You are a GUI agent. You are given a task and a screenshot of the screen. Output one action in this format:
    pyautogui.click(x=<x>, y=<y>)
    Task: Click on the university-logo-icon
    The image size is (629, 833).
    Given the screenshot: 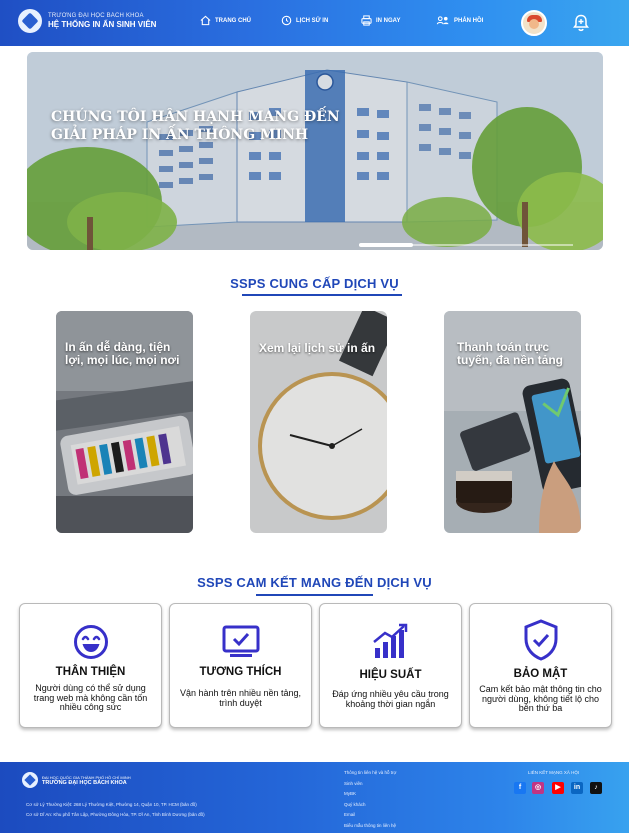 What is the action you would take?
    pyautogui.click(x=30, y=21)
    